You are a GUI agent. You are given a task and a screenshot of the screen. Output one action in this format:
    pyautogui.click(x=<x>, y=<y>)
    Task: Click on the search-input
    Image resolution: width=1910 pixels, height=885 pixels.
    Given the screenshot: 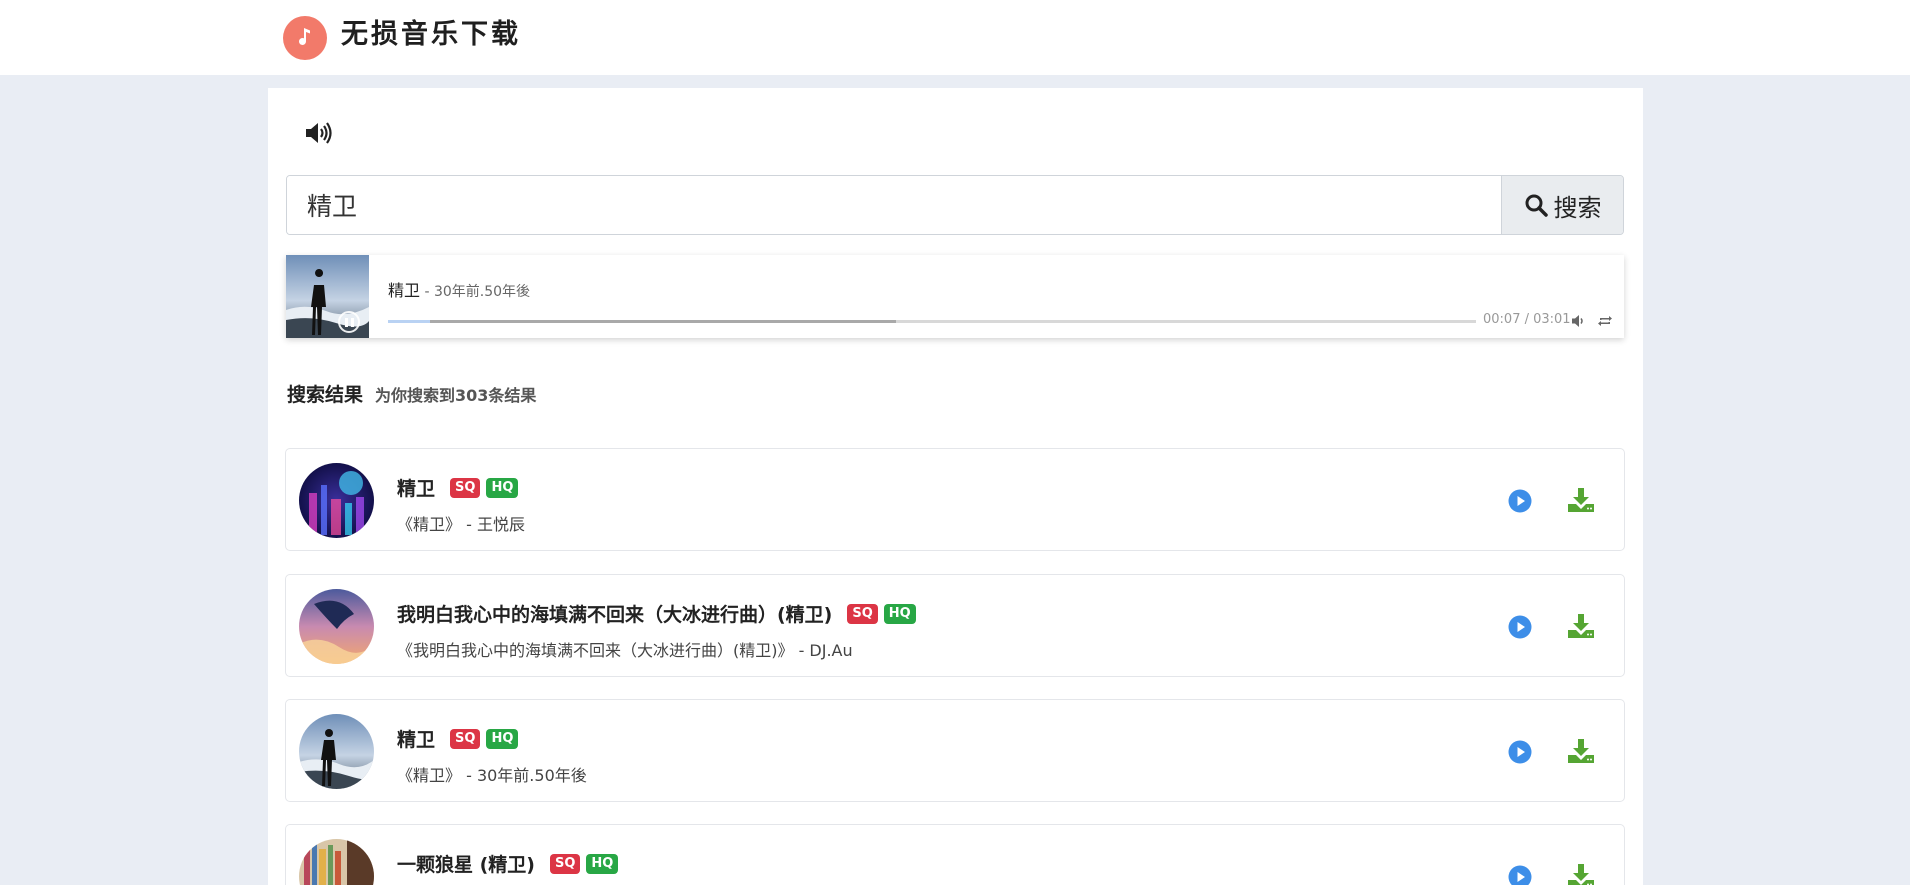 What is the action you would take?
    pyautogui.click(x=894, y=205)
    